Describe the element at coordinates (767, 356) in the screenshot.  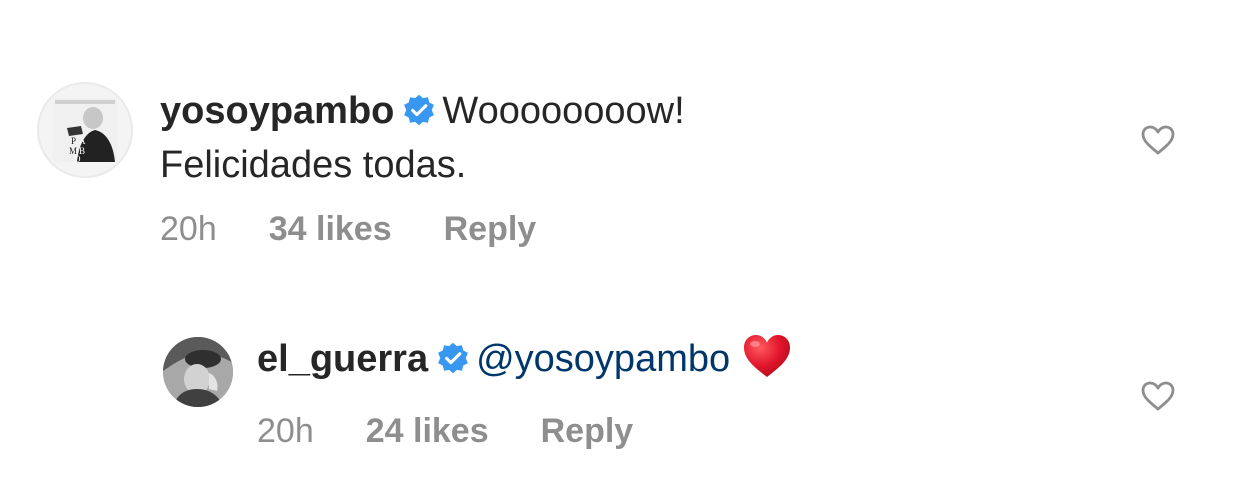
I see `red-heart-emoji-icon` at that location.